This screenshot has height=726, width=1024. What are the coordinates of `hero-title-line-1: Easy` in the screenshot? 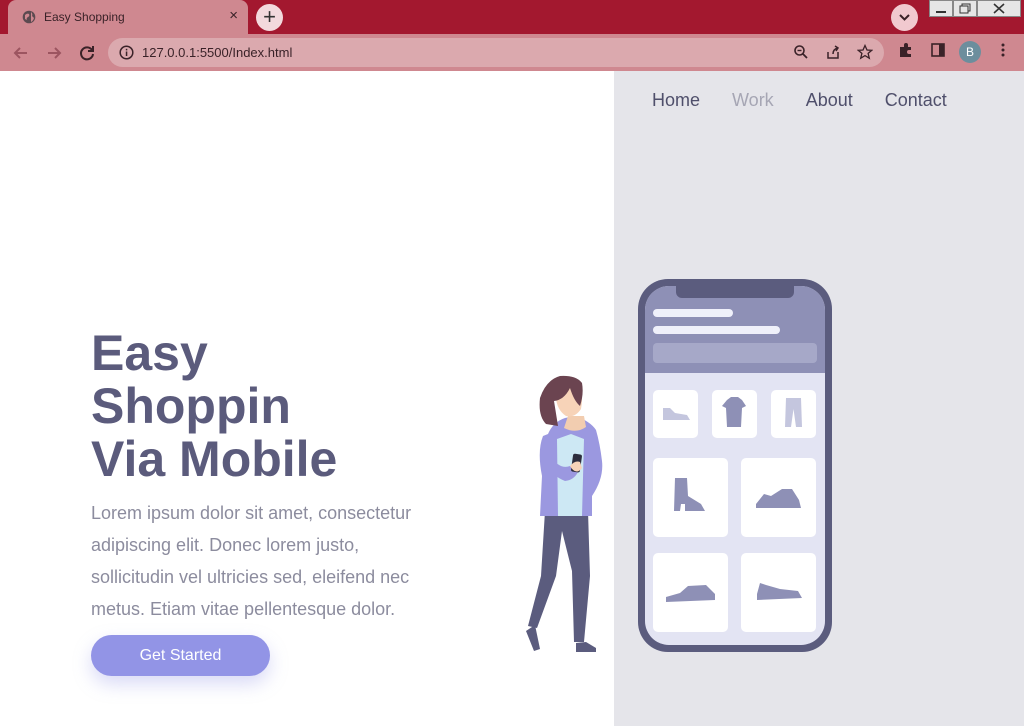 It's located at (149, 353).